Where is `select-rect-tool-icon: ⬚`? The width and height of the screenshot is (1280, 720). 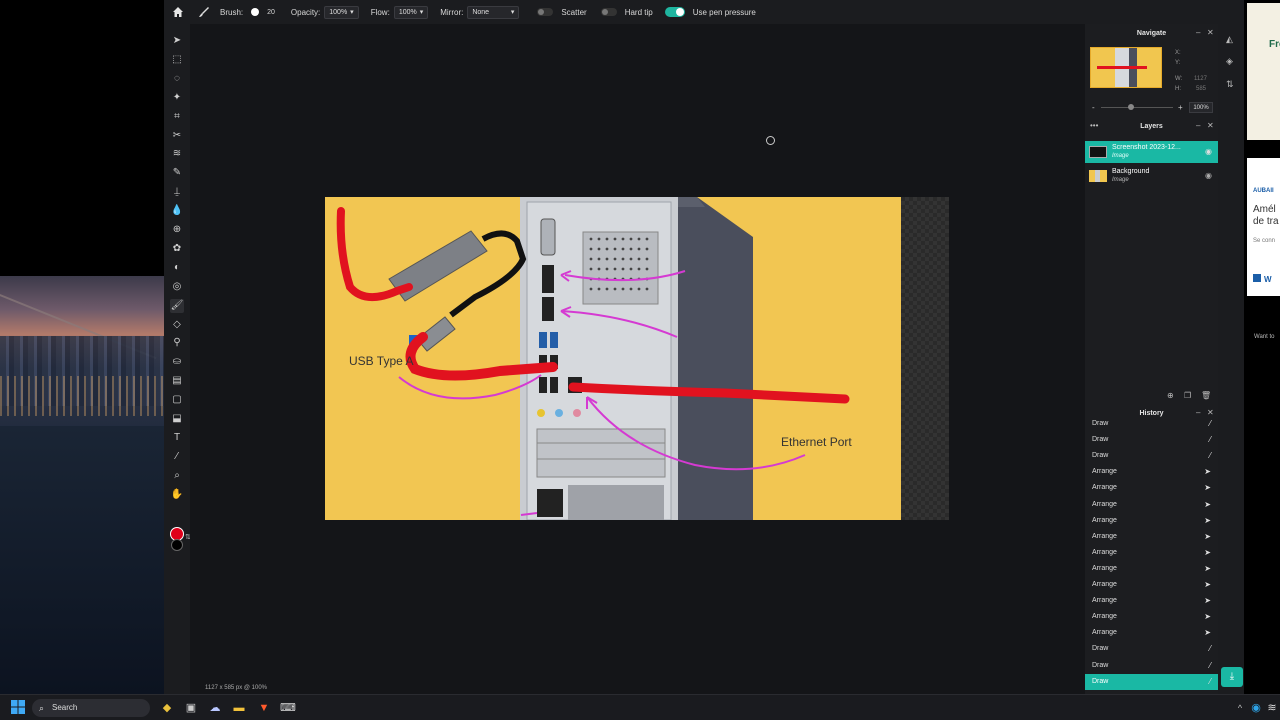 select-rect-tool-icon: ⬚ is located at coordinates (177, 60).